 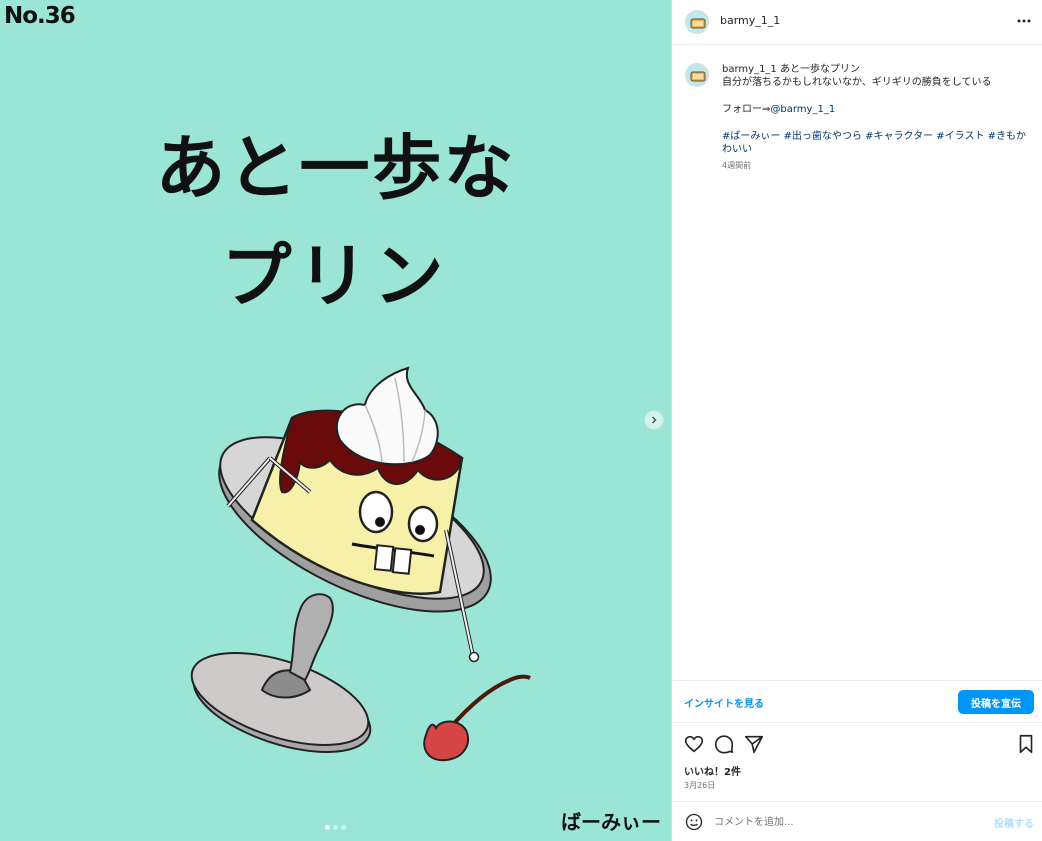 I want to click on caption-username: barmy_1_1, so click(x=749, y=69).